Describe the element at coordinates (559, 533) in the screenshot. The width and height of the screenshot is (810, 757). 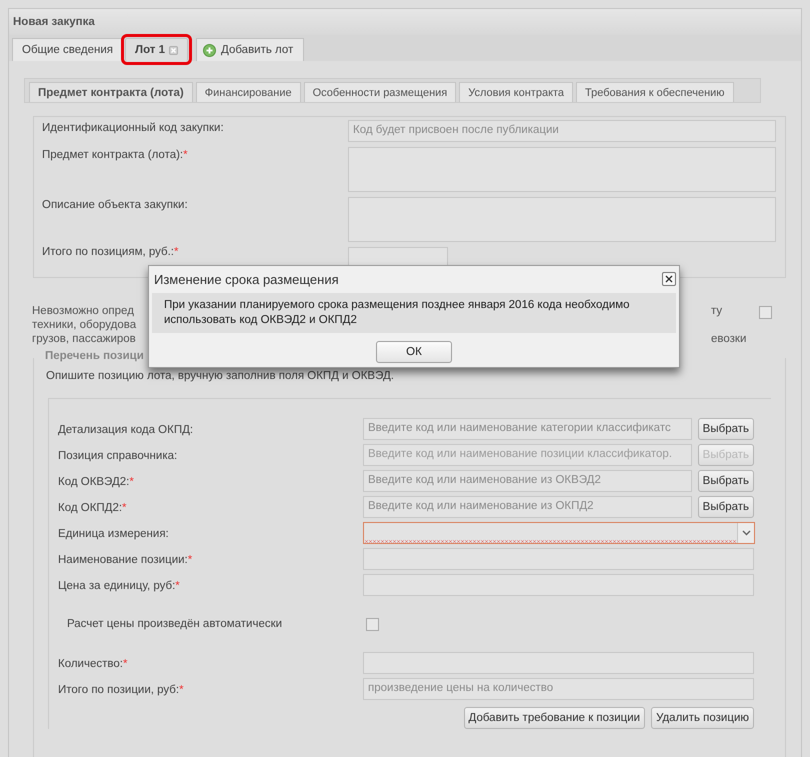
I see `dropdown-field` at that location.